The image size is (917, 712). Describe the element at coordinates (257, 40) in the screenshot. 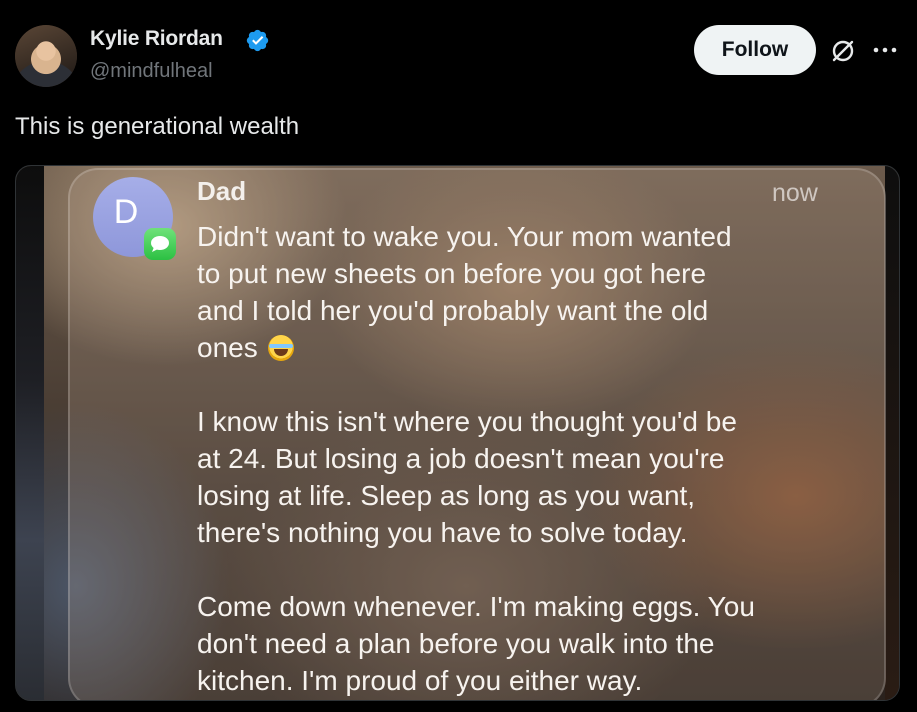

I see `verified-badge-icon` at that location.